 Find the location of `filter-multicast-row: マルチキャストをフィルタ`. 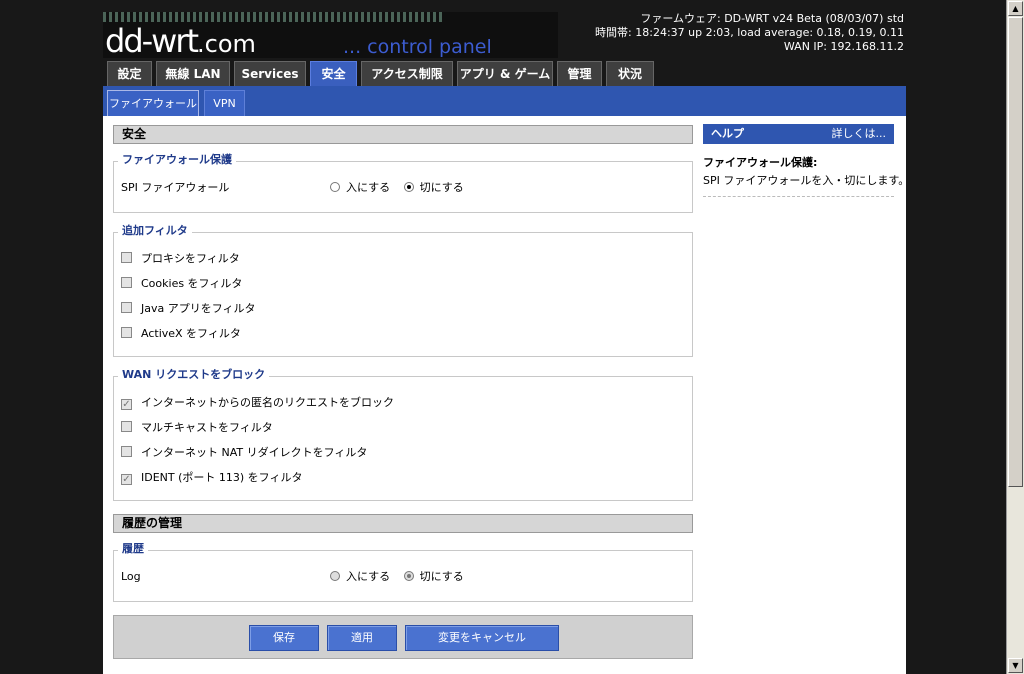

filter-multicast-row: マルチキャストをフィルタ is located at coordinates (197, 428).